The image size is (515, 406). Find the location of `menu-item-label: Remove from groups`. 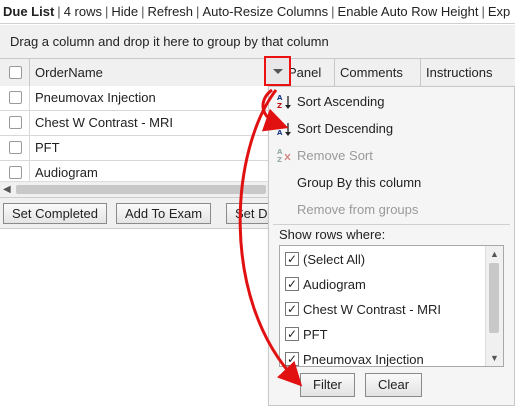

menu-item-label: Remove from groups is located at coordinates (358, 209).